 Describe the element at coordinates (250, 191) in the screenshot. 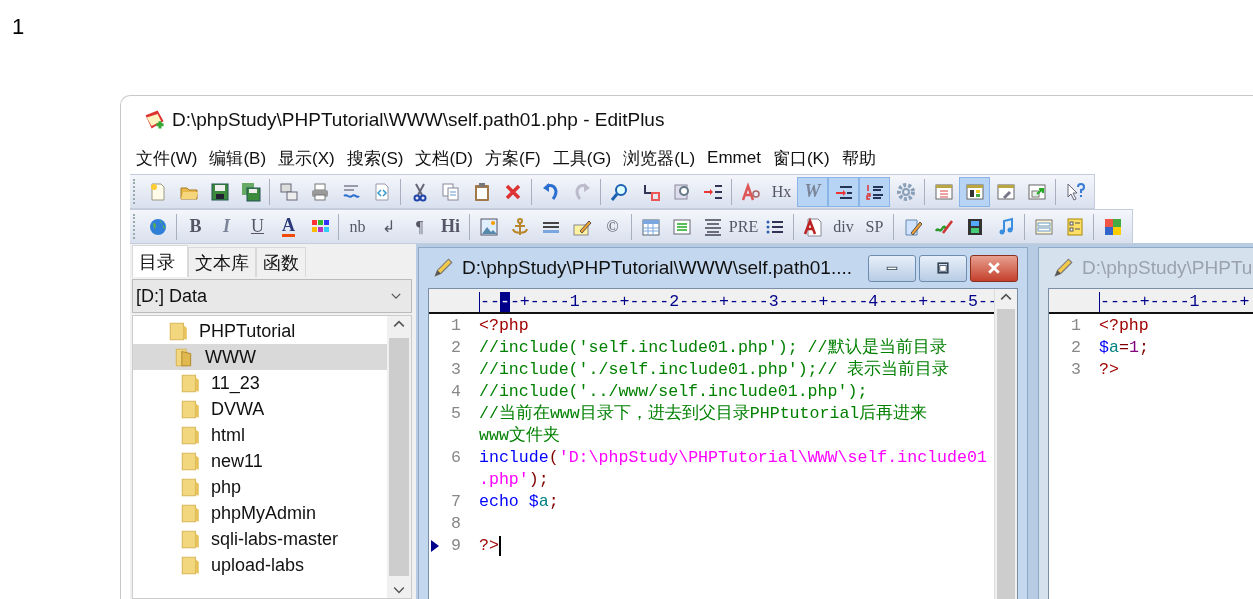

I see `floppies-icon` at that location.